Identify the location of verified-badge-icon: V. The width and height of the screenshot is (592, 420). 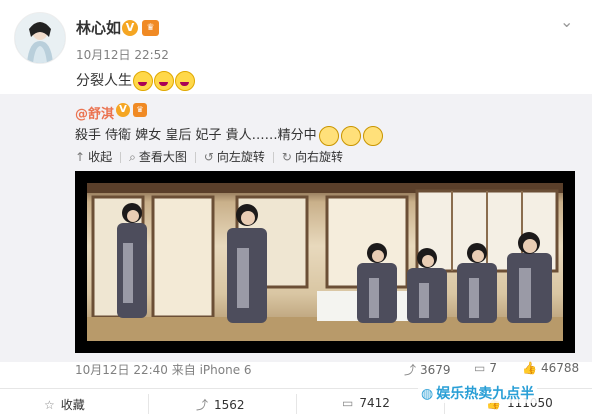
(130, 28).